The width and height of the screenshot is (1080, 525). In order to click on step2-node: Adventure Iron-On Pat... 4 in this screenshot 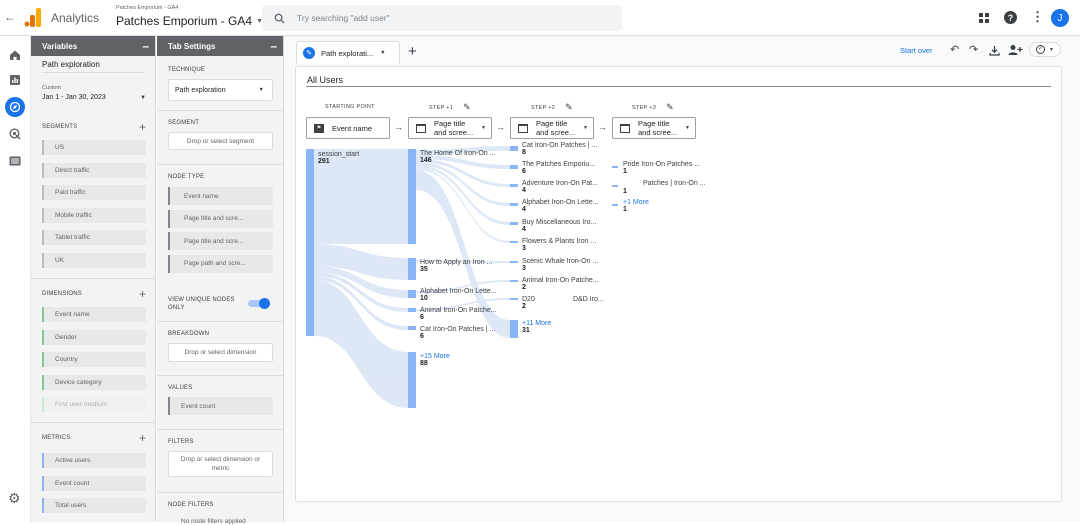, I will do `click(560, 187)`.